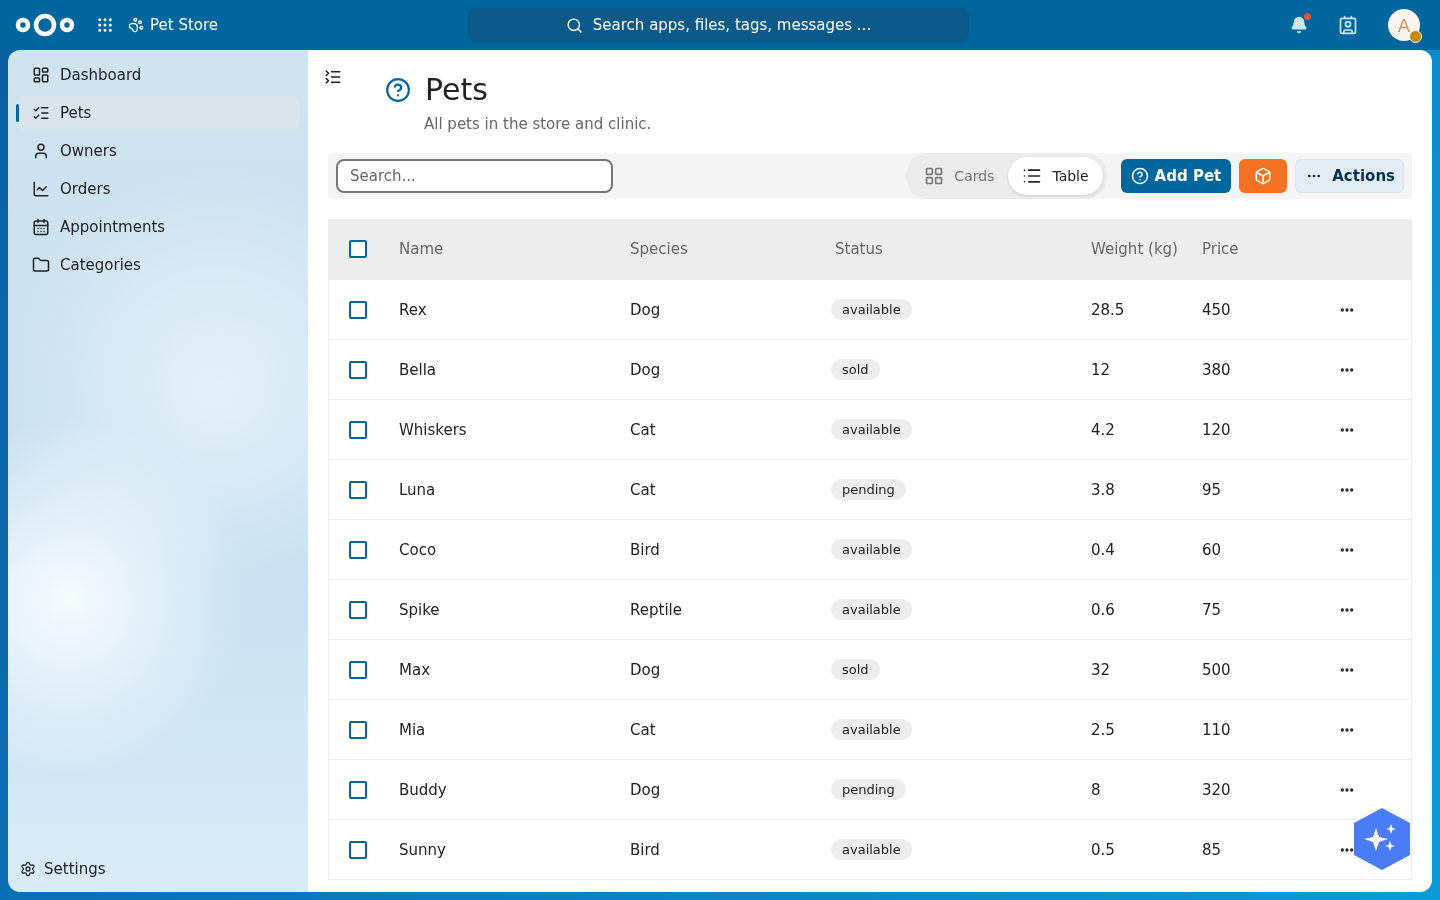  What do you see at coordinates (1212, 609) in the screenshot?
I see `table-cell-text: 75` at bounding box center [1212, 609].